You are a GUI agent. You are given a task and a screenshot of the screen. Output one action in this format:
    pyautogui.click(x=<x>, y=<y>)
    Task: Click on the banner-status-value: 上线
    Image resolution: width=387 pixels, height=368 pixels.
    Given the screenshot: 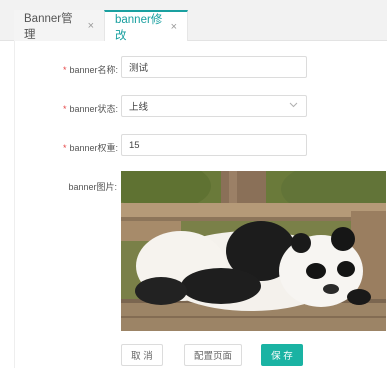 What is the action you would take?
    pyautogui.click(x=139, y=107)
    